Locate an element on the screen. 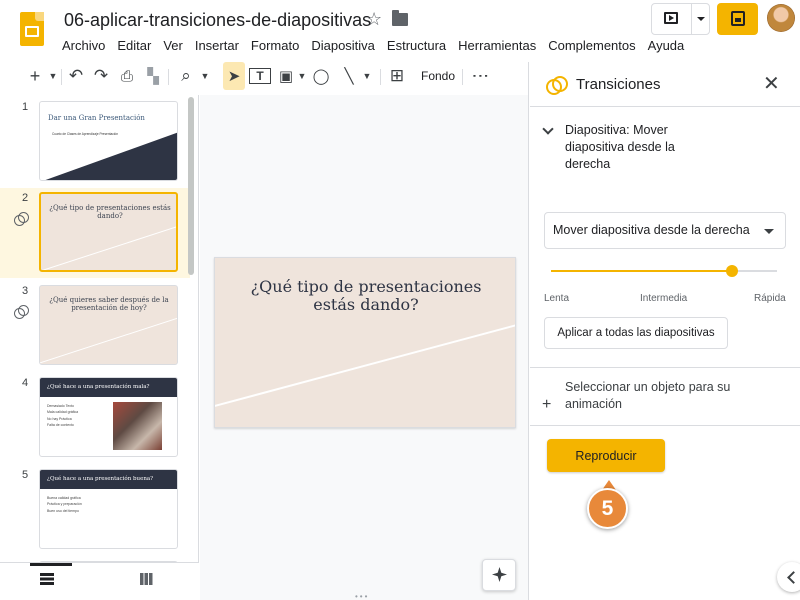 This screenshot has height=600, width=800. thumb-title: ¿Qué hace a una presentación mala? is located at coordinates (98, 387).